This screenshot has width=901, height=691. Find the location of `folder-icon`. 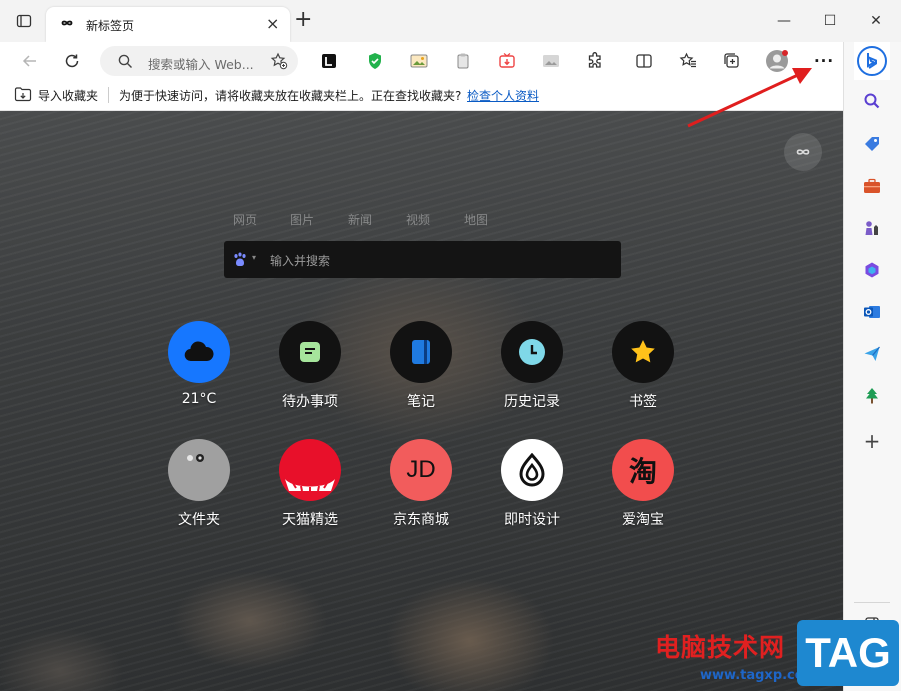

folder-icon is located at coordinates (199, 470).